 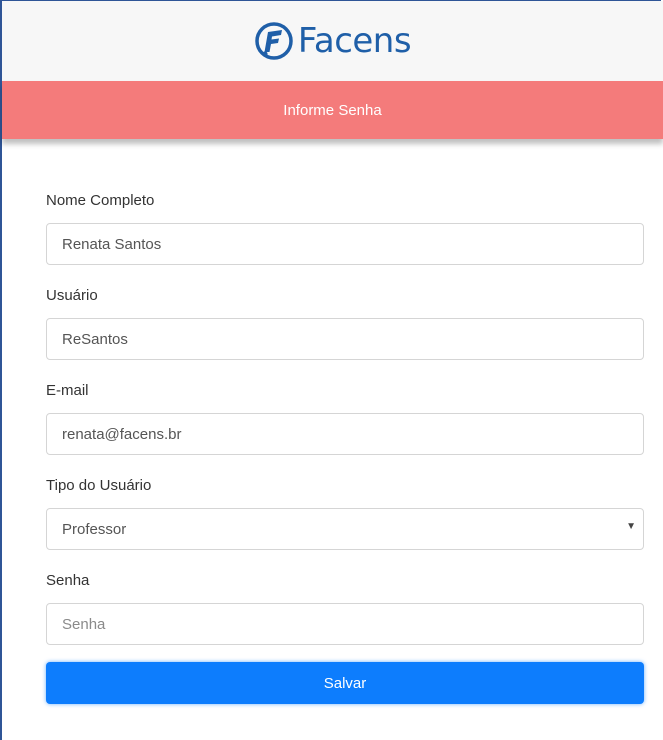 What do you see at coordinates (72, 295) in the screenshot?
I see `username-label: Usuário` at bounding box center [72, 295].